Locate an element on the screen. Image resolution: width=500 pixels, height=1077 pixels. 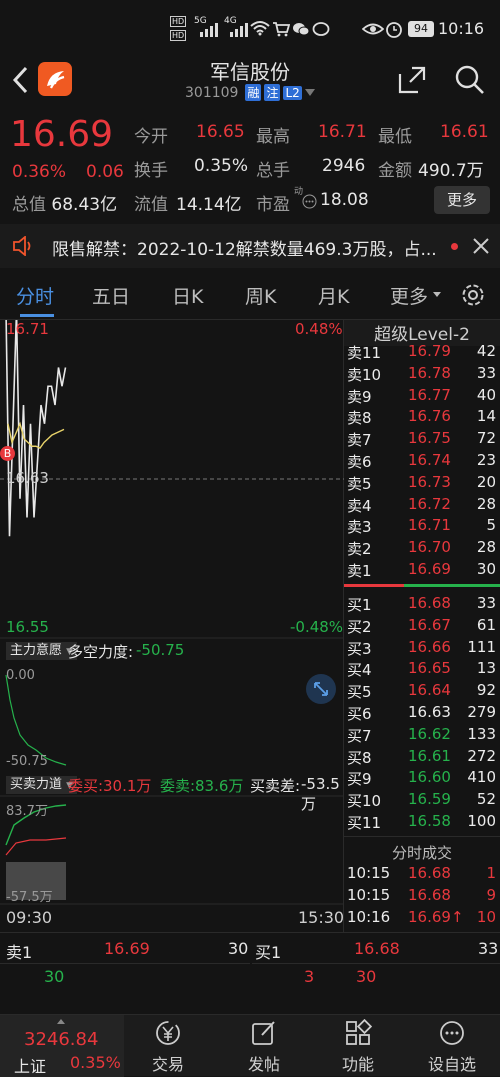
bid-row: 买7 16.62 133 is located at coordinates (422, 736).